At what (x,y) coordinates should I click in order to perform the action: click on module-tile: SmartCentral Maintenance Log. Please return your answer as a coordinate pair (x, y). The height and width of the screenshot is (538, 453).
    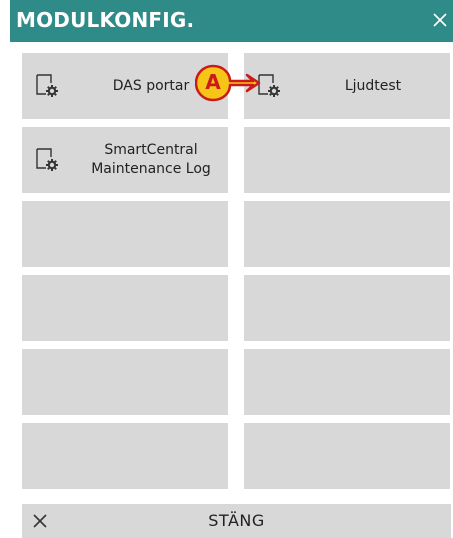
    Looking at the image, I should click on (125, 160).